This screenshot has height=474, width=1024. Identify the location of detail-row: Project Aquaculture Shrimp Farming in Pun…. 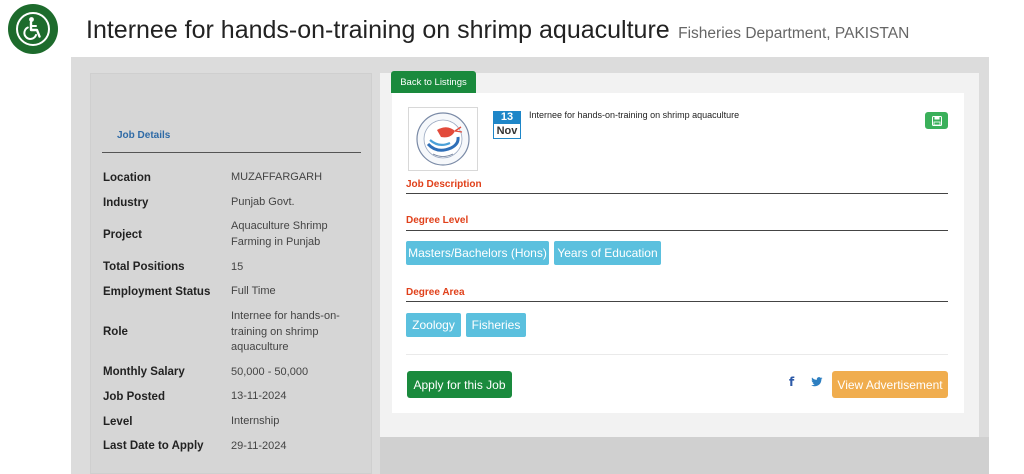
(232, 235).